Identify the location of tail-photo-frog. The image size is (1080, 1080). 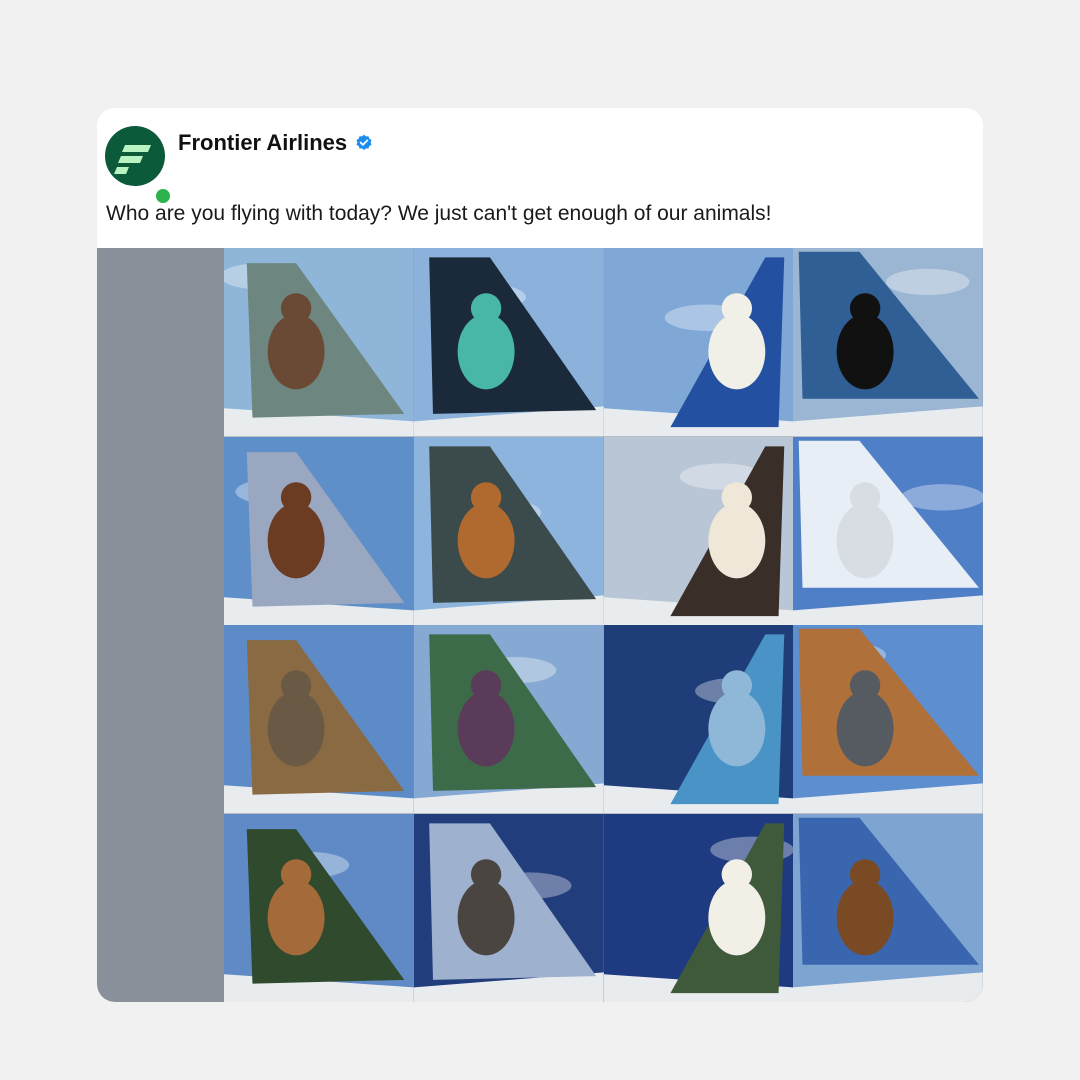
(508, 342).